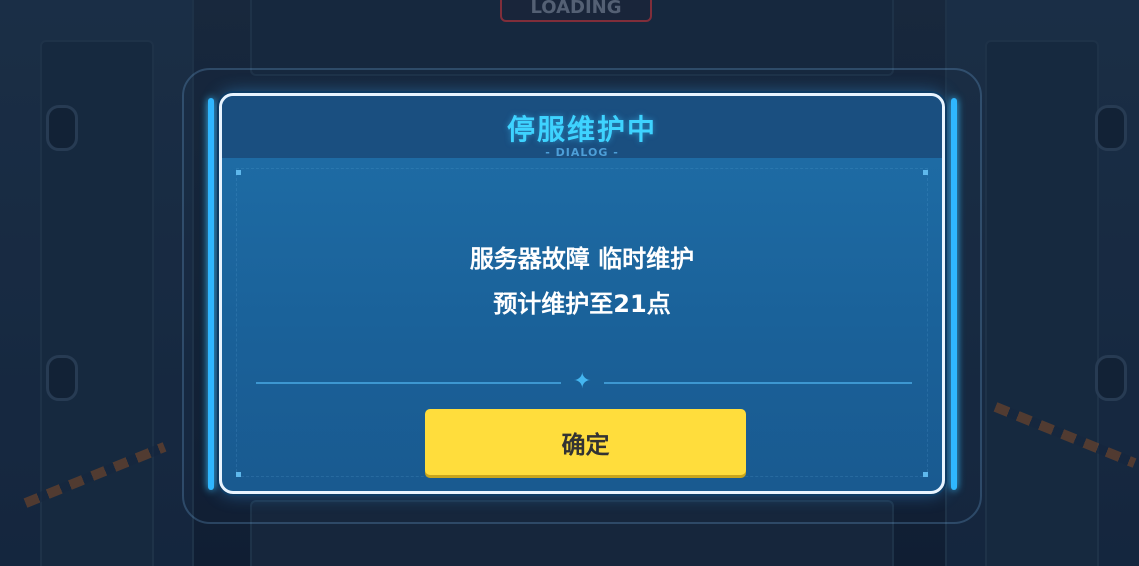 Image resolution: width=1139 pixels, height=566 pixels. I want to click on dialog-header: 停服维护中 - DIALOG -, so click(582, 127).